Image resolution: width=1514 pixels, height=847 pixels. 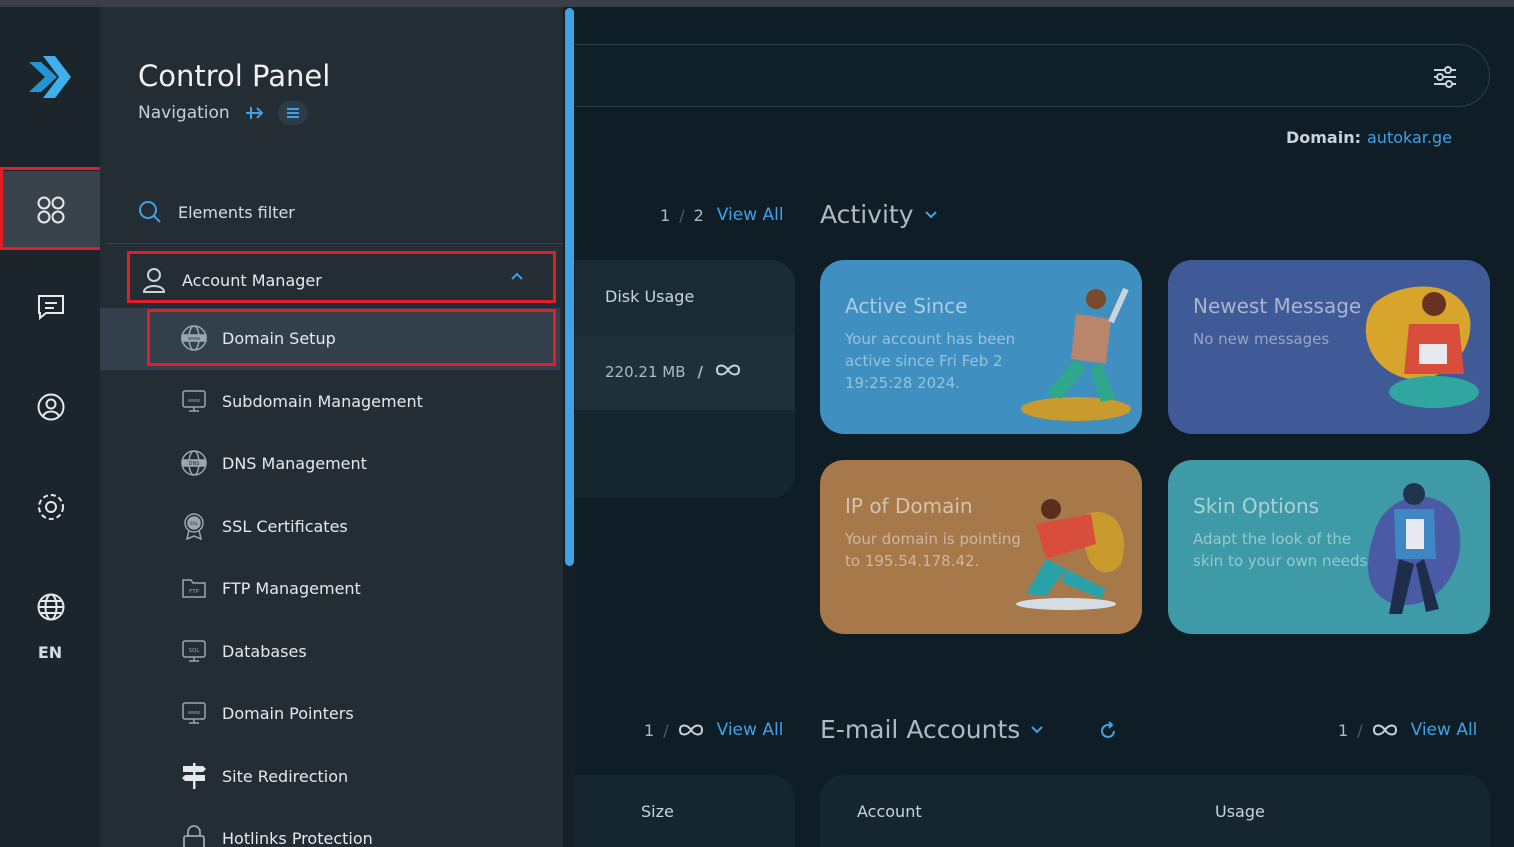 What do you see at coordinates (1409, 137) in the screenshot?
I see `domain-link: autokar.ge` at bounding box center [1409, 137].